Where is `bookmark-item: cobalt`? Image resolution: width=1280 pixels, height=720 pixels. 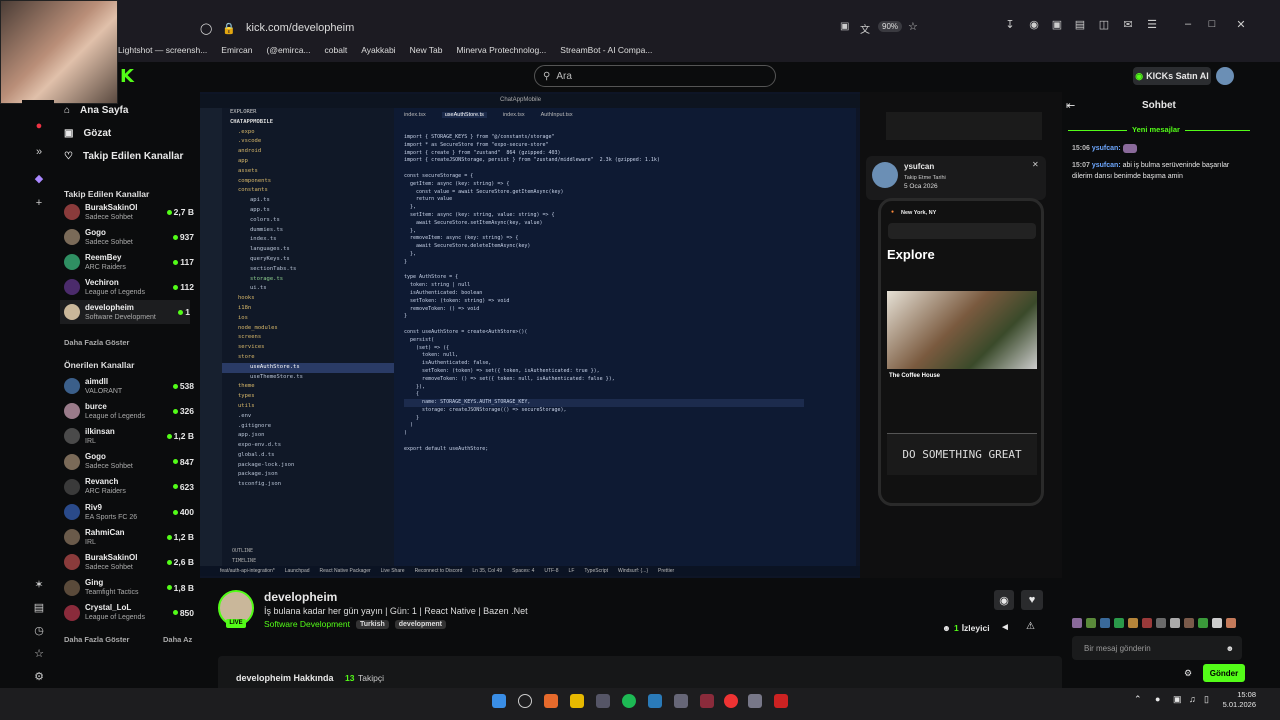 bookmark-item: cobalt is located at coordinates (336, 50).